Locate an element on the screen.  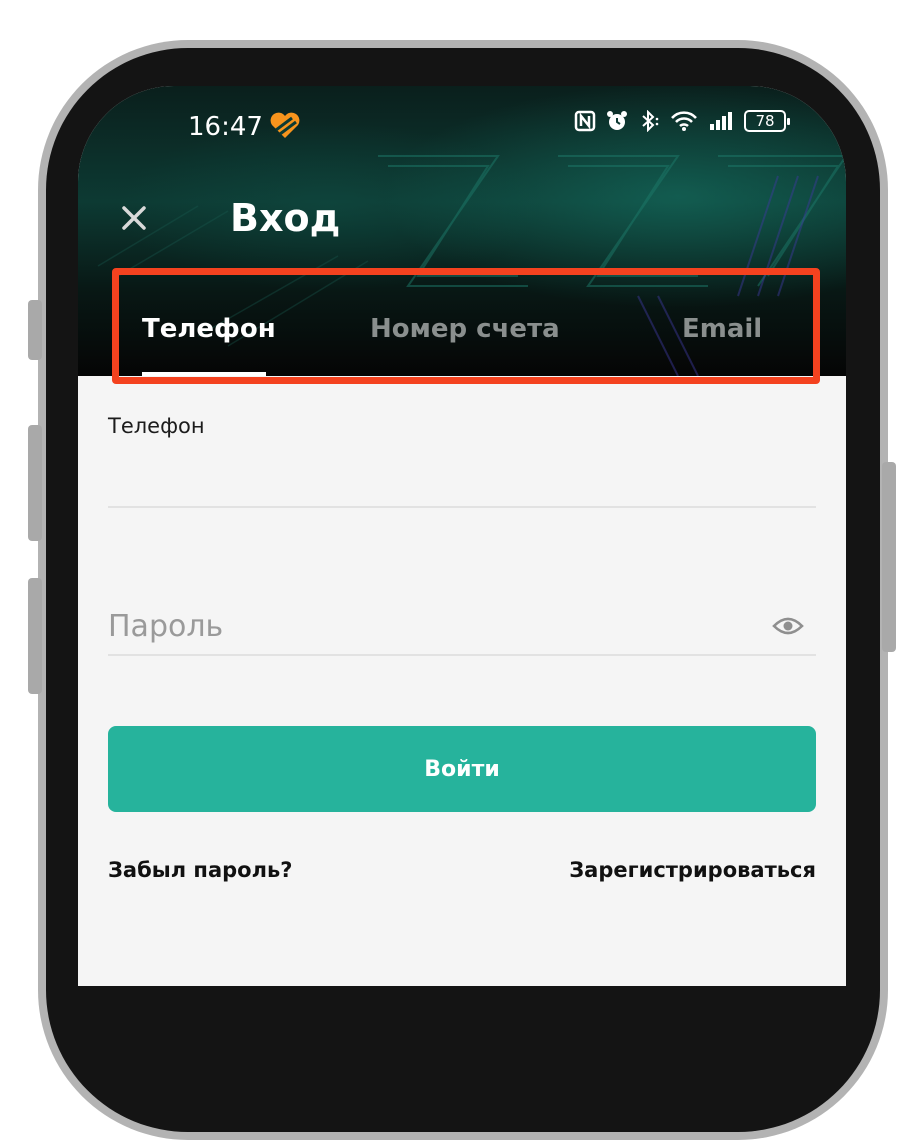
side-button-top is located at coordinates (35, 330).